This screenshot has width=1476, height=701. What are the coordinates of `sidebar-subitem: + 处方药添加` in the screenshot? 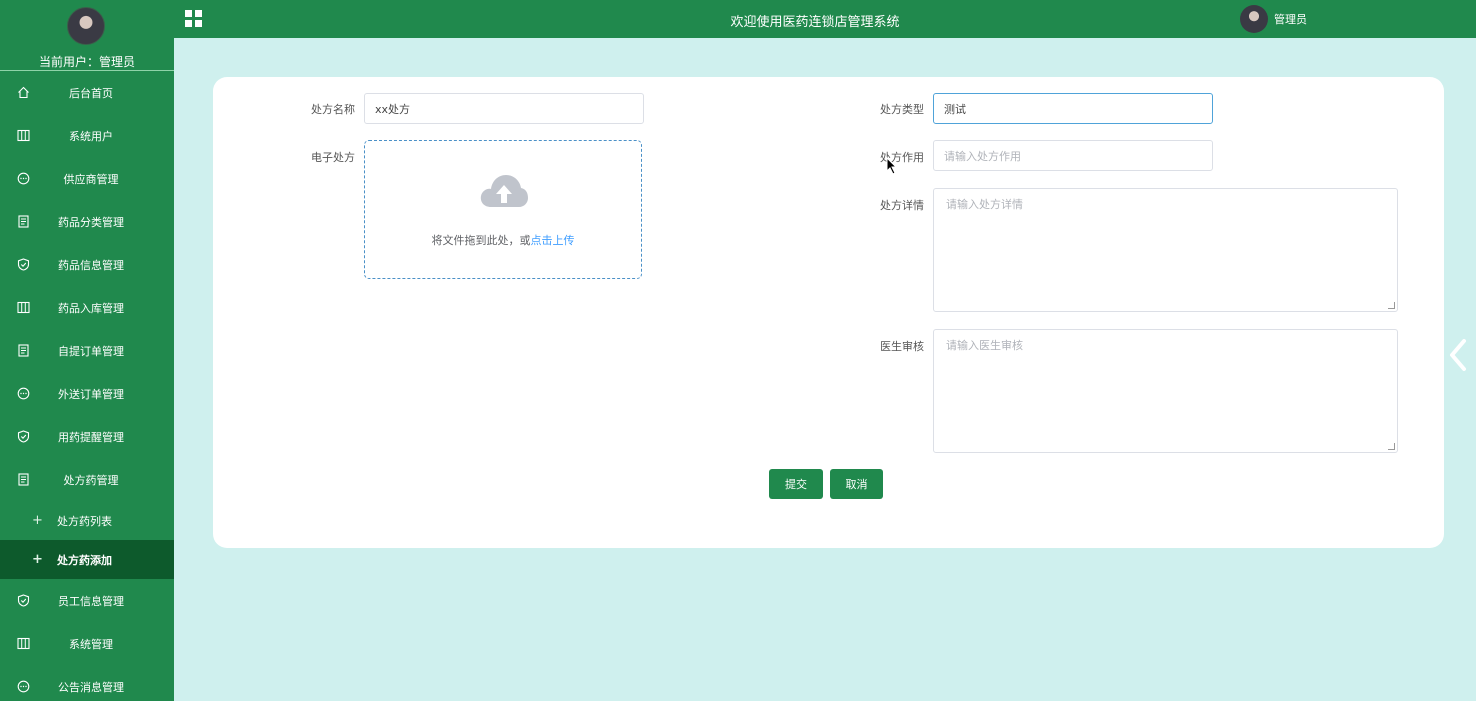 It's located at (87, 559).